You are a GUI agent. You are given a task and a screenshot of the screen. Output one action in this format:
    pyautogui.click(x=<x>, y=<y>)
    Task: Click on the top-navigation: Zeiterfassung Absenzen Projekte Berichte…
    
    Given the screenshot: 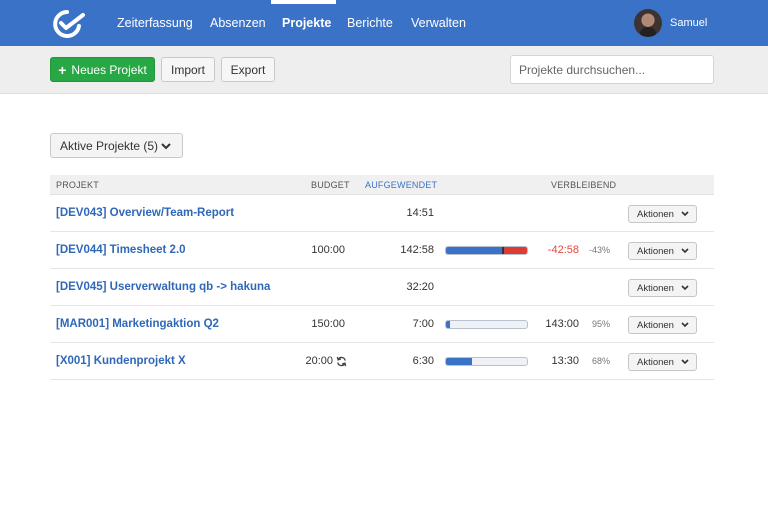 What is the action you would take?
    pyautogui.click(x=384, y=23)
    